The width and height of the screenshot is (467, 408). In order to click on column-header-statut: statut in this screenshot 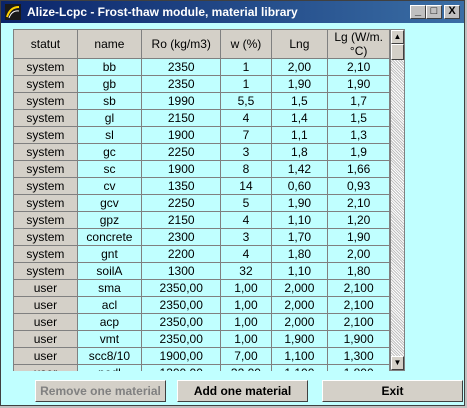, I will do `click(45, 44)`.